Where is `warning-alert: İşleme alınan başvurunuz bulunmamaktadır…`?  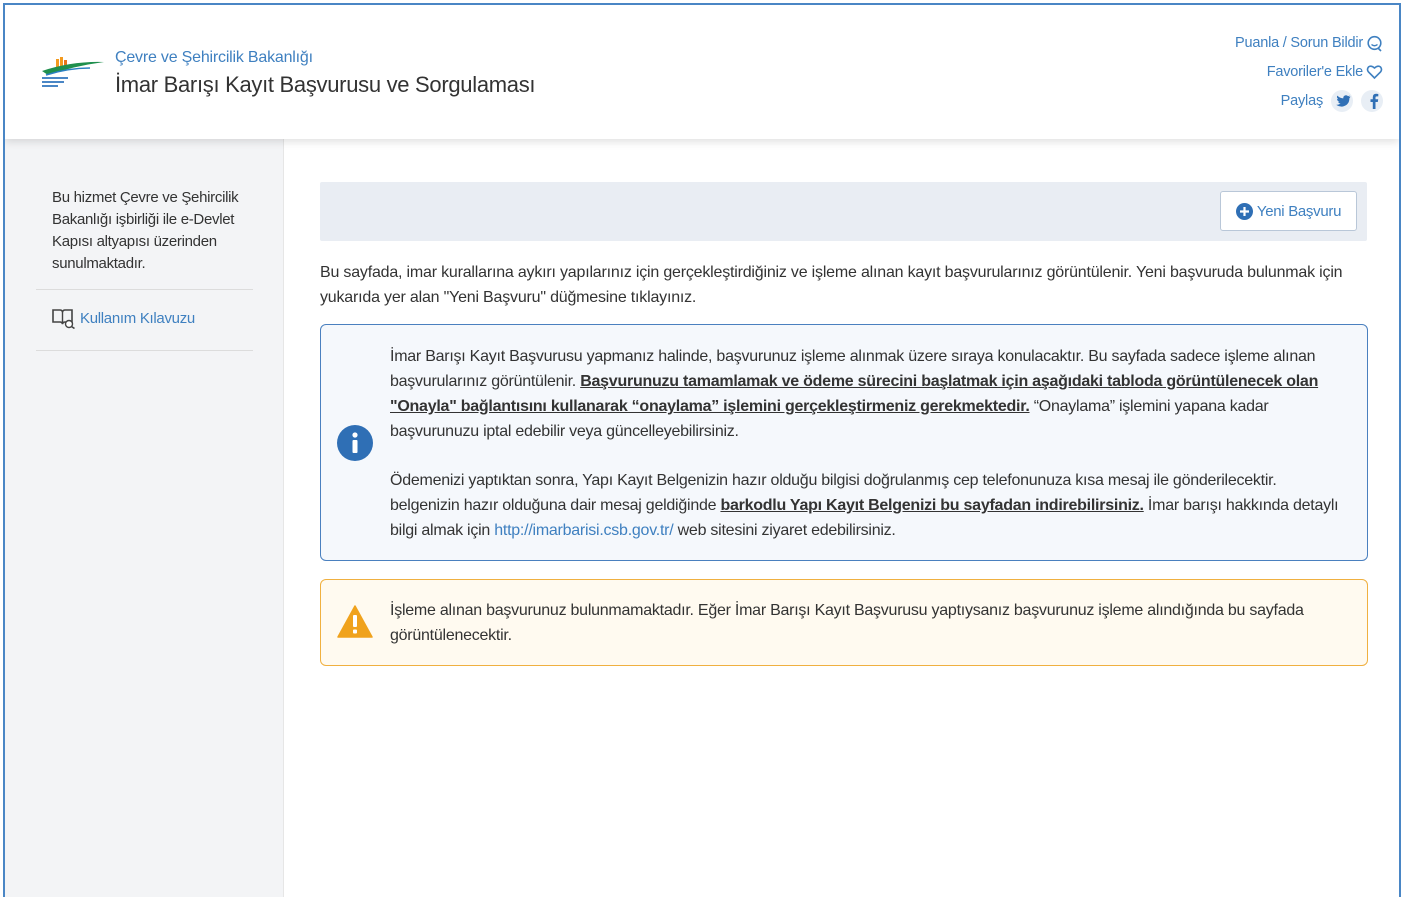 warning-alert: İşleme alınan başvurunuz bulunmamaktadır… is located at coordinates (844, 622).